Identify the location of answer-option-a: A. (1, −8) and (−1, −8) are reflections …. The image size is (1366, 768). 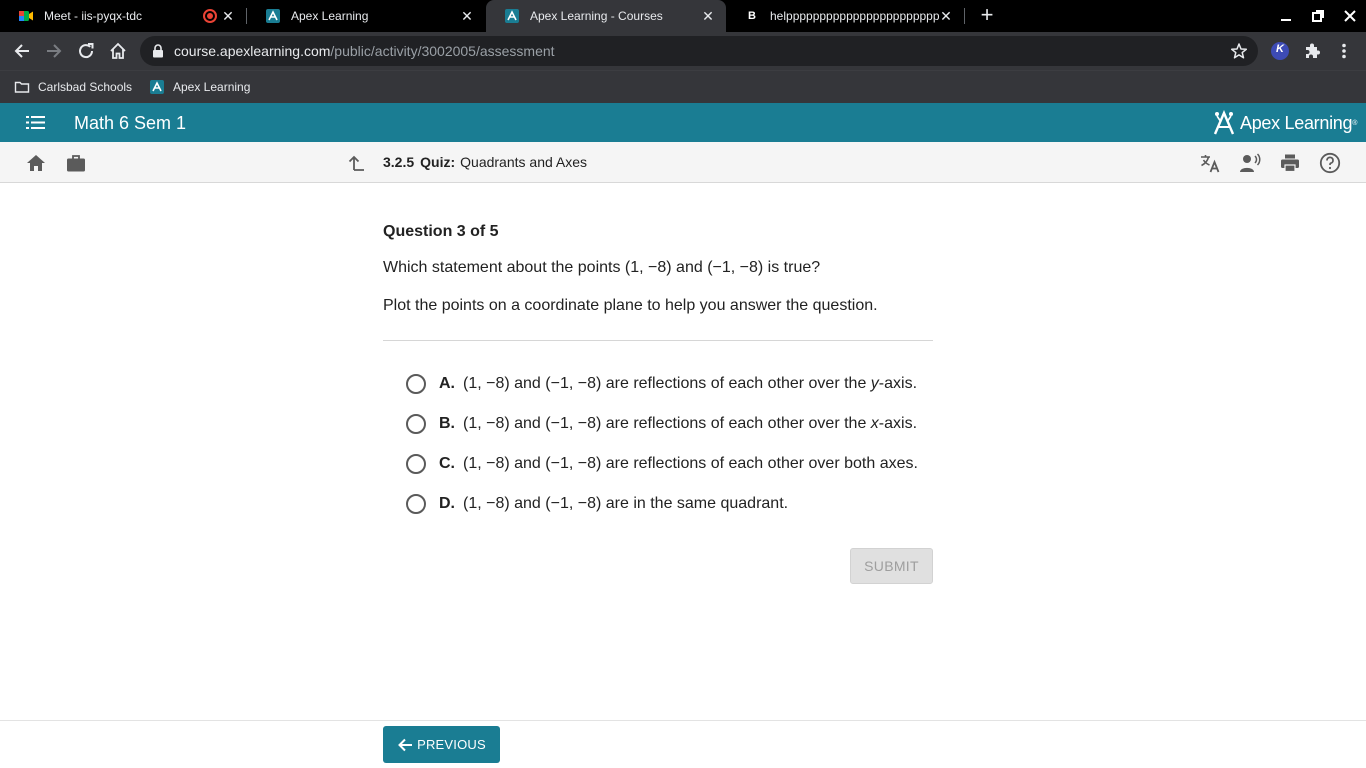
(671, 384).